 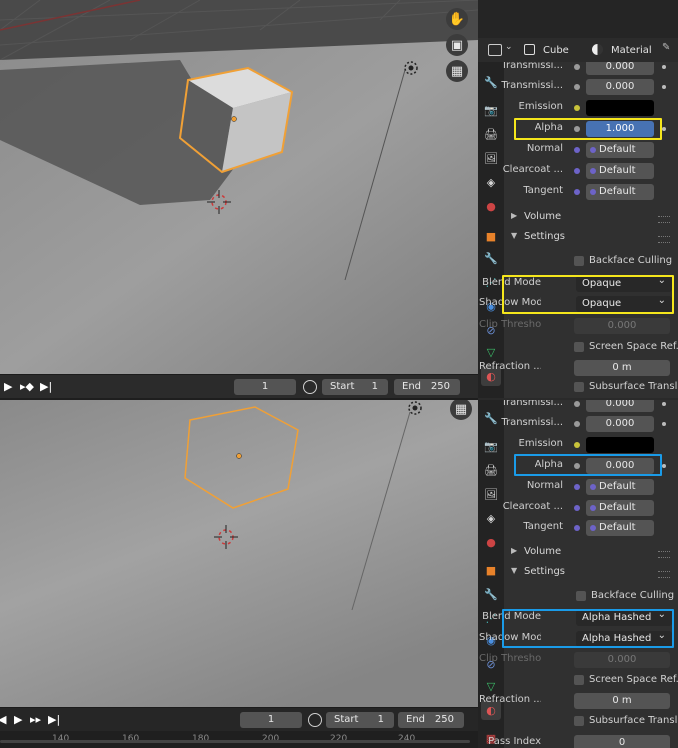 I want to click on hand-icon: ✋, so click(x=457, y=19).